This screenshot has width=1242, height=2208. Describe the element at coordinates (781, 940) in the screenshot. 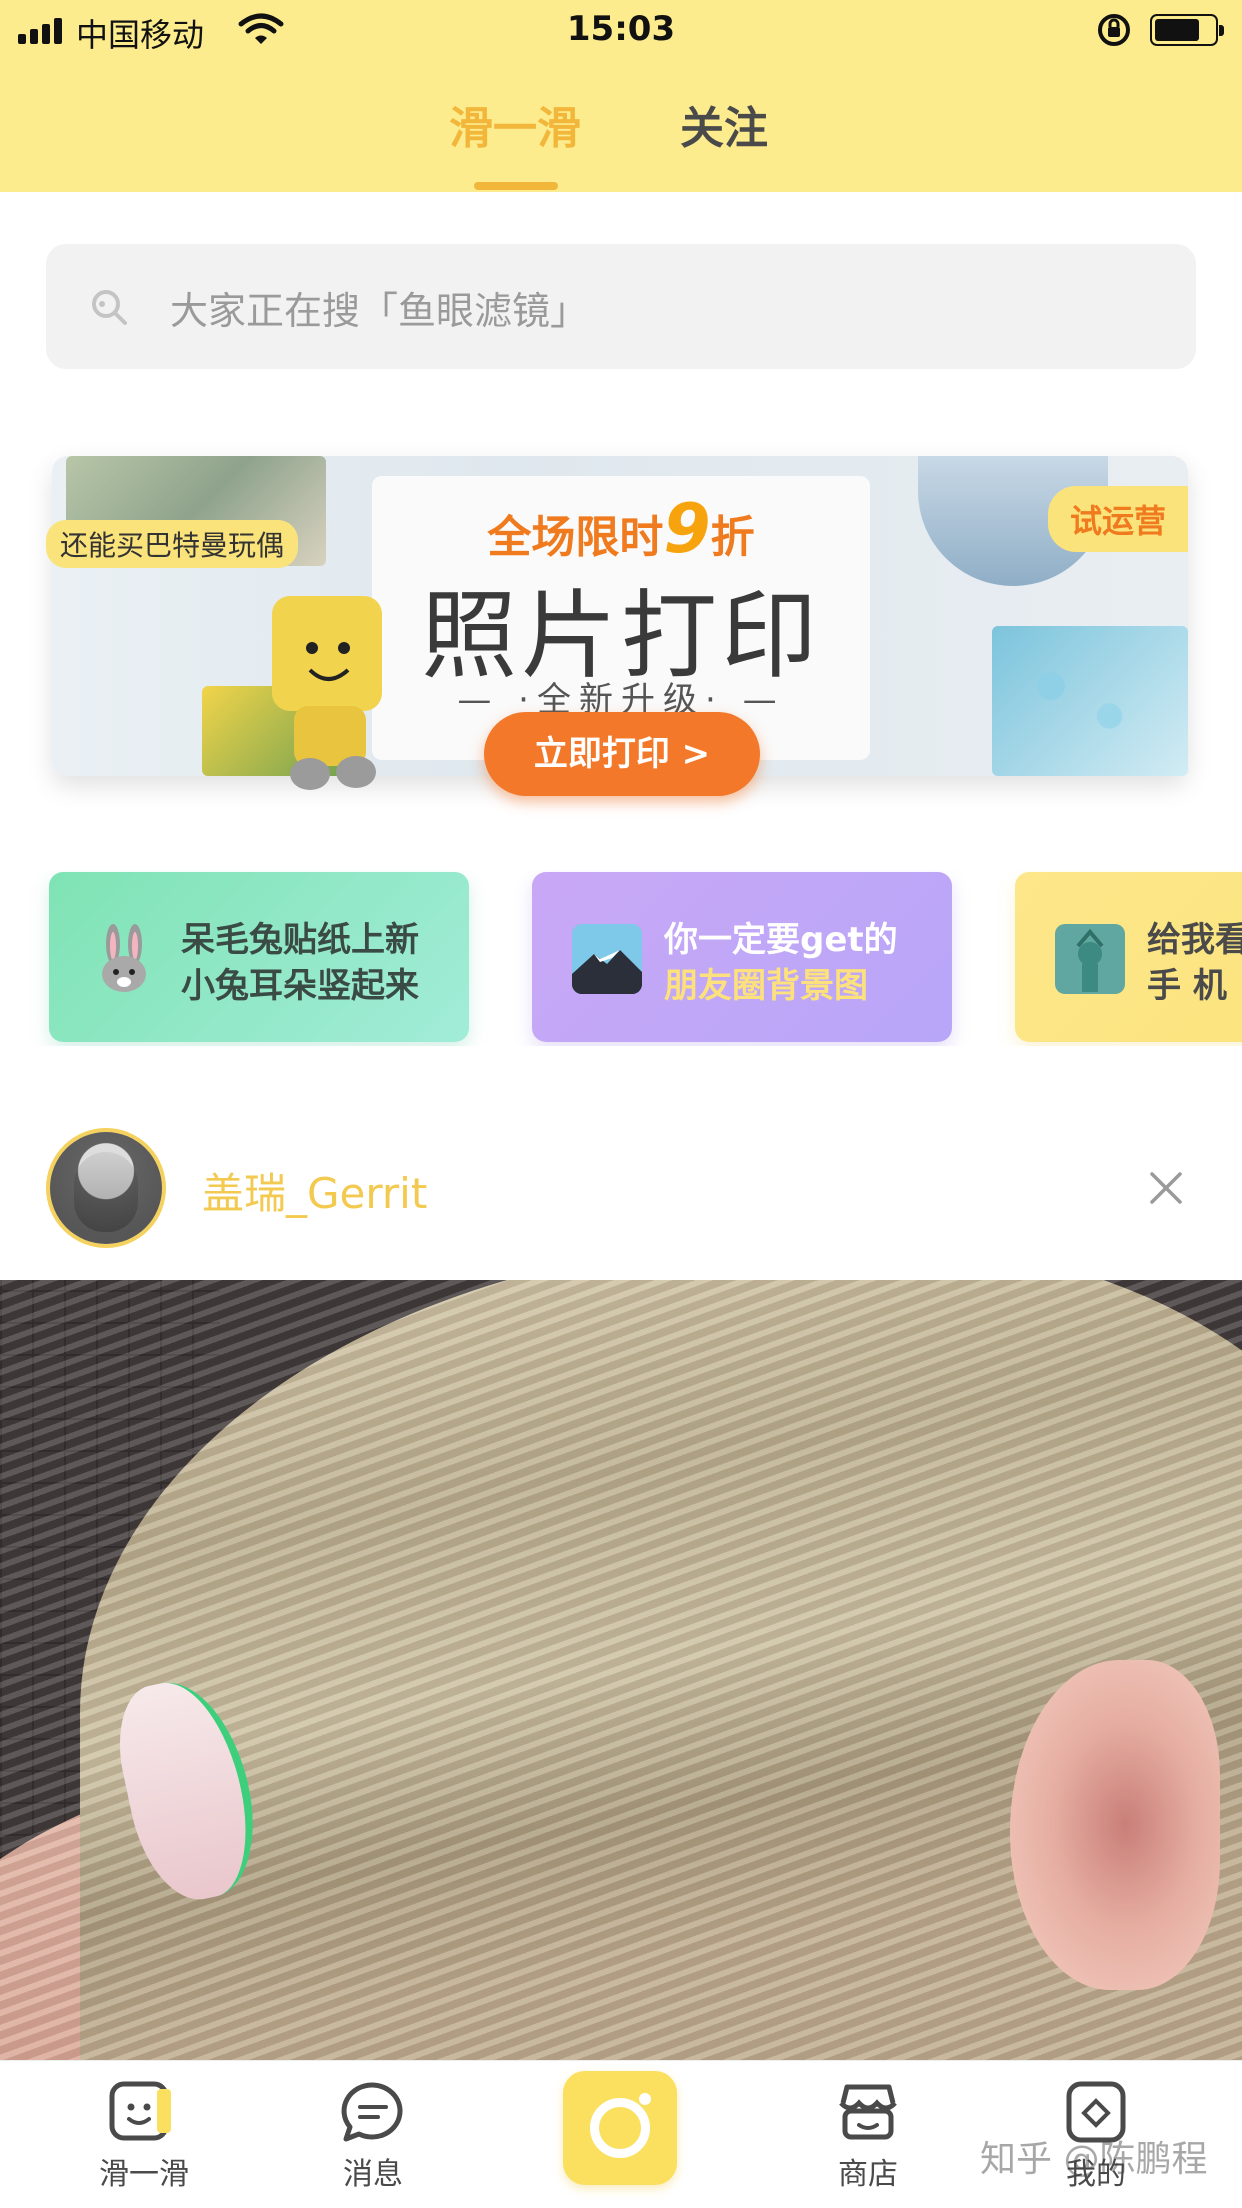

I see `topic-card-line1: 你一定要get的` at that location.